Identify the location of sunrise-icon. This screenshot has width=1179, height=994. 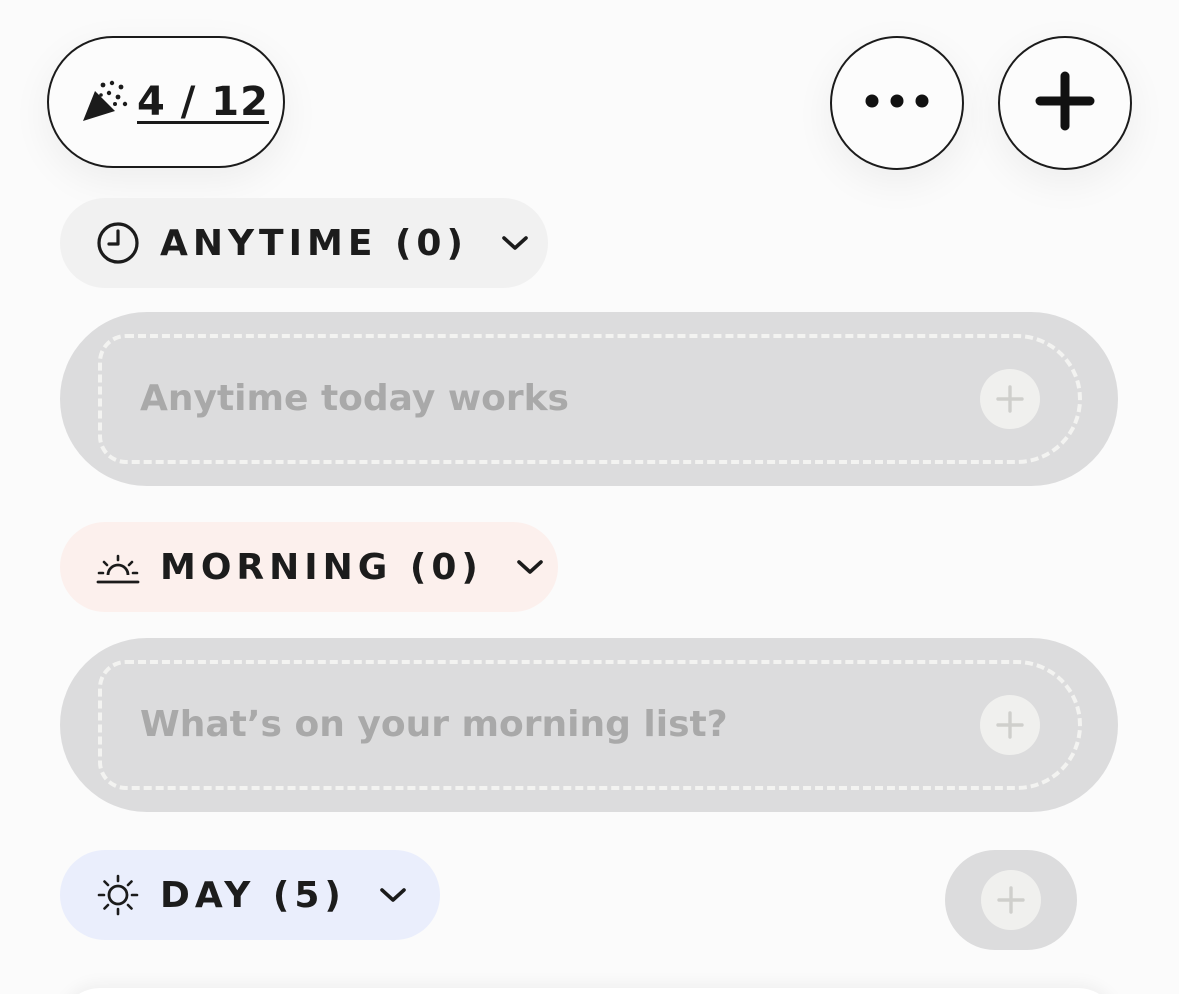
(118, 567).